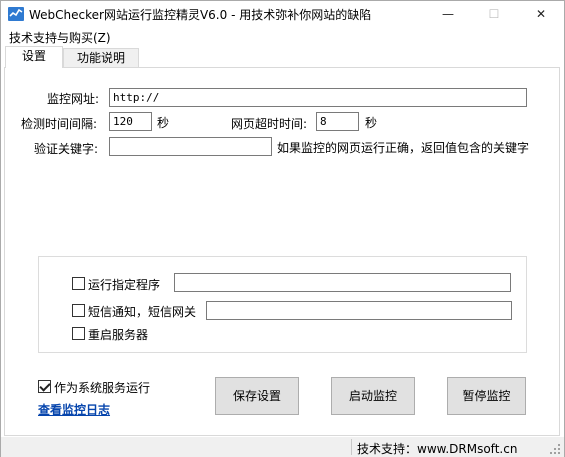 The height and width of the screenshot is (457, 565). Describe the element at coordinates (555, 449) in the screenshot. I see `resize-grip-icon` at that location.